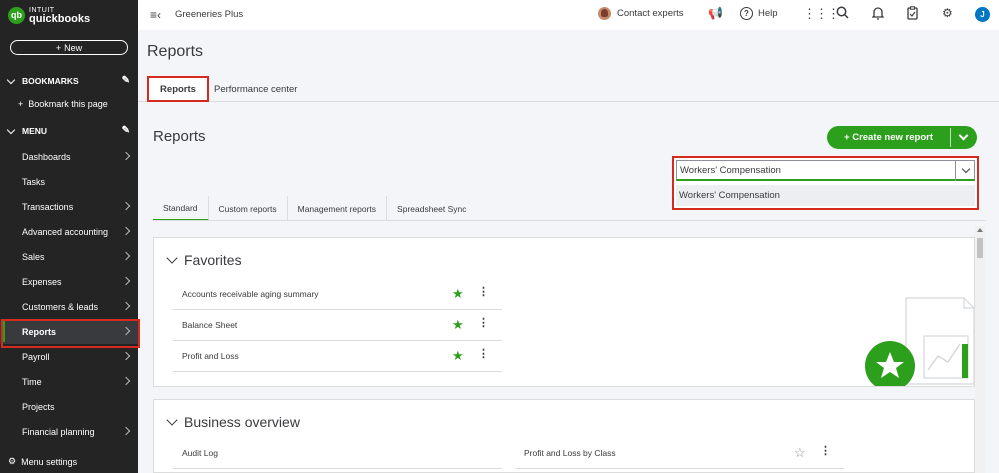  I want to click on collapse-menu-icon: ≡‹, so click(155, 15).